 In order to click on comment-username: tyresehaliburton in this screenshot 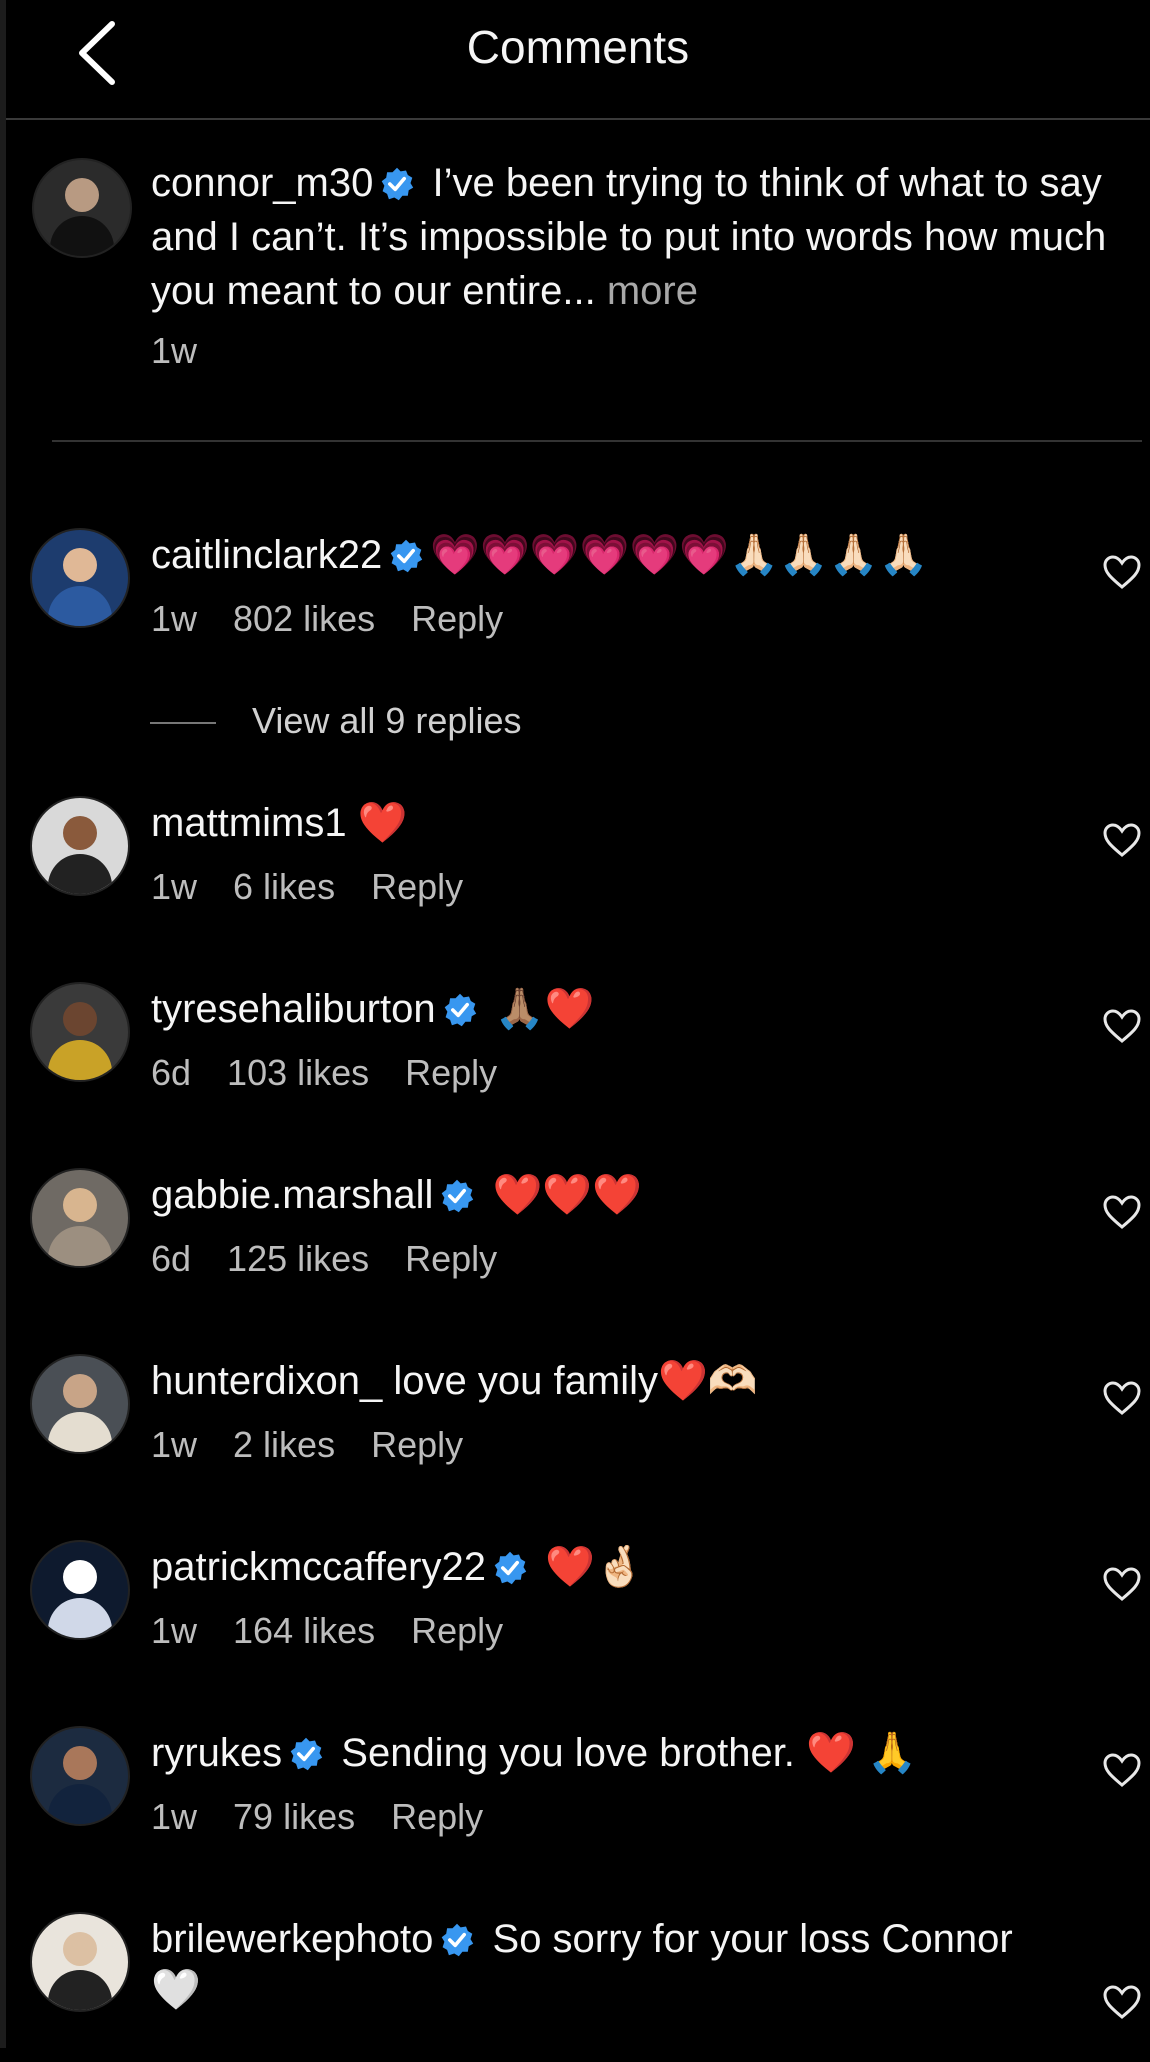, I will do `click(293, 1009)`.